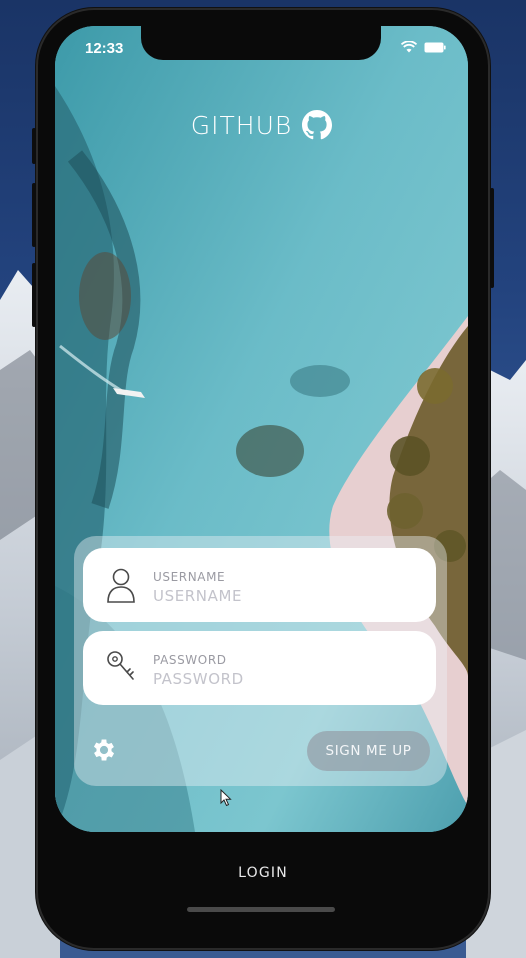  Describe the element at coordinates (241, 125) in the screenshot. I see `app-title: GITHUB` at that location.